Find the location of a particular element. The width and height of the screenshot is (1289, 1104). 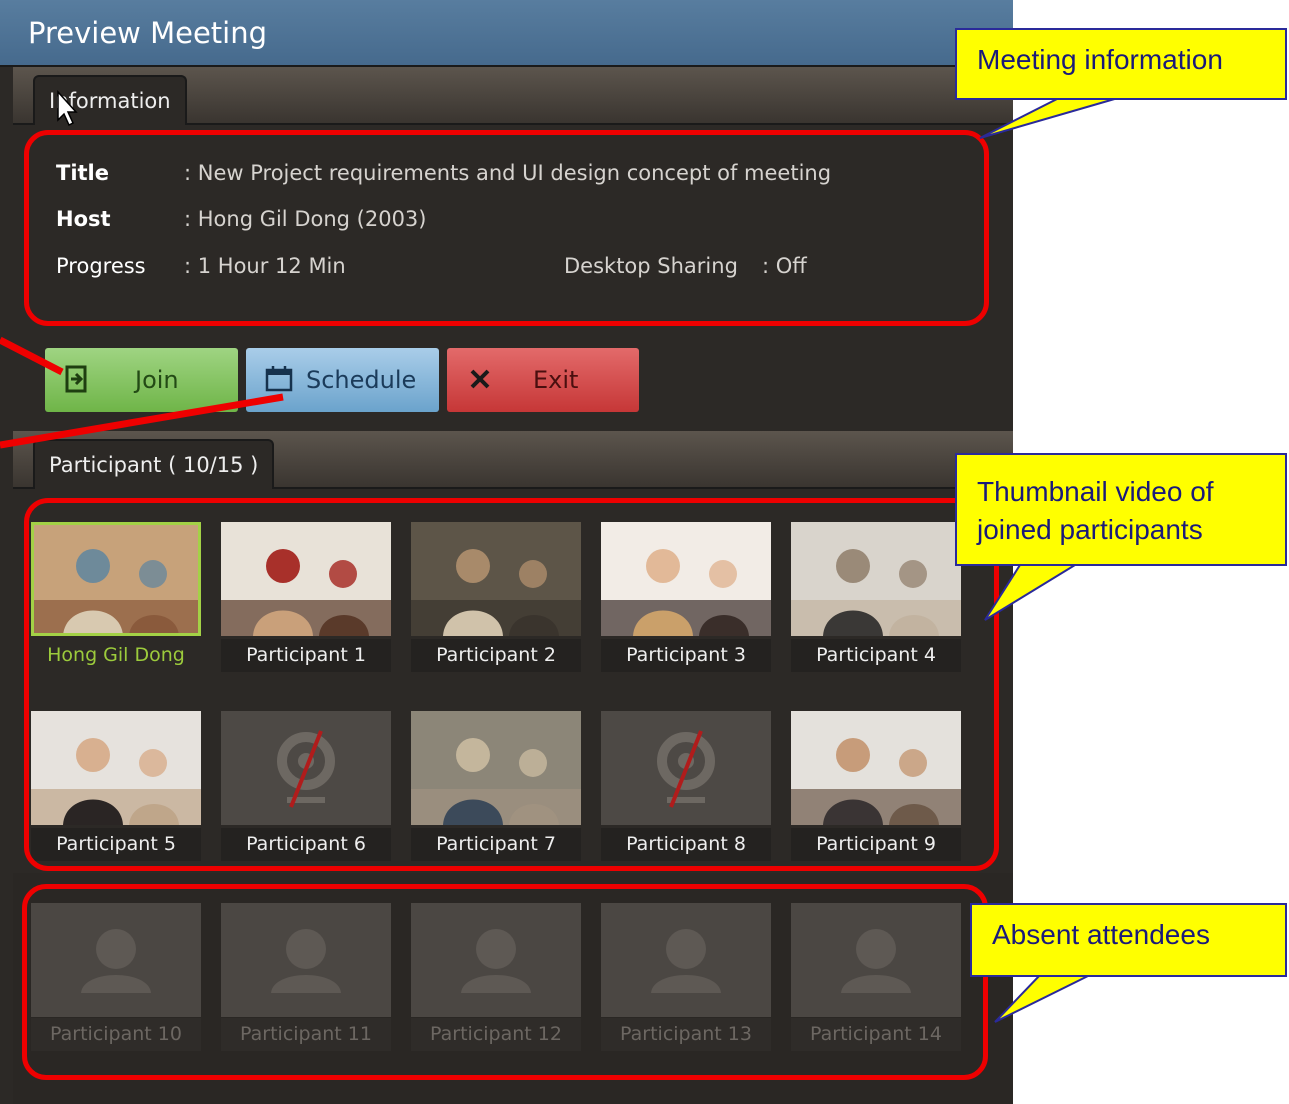

callout-meeting-information-text: Meeting information is located at coordinates (1100, 59).